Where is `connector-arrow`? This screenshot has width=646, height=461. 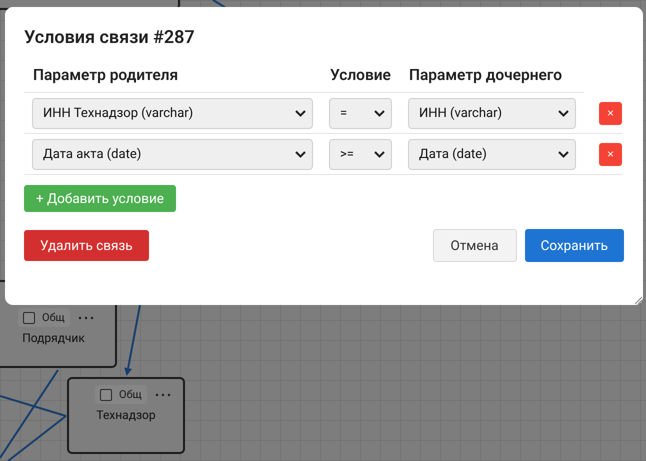 connector-arrow is located at coordinates (132, 340).